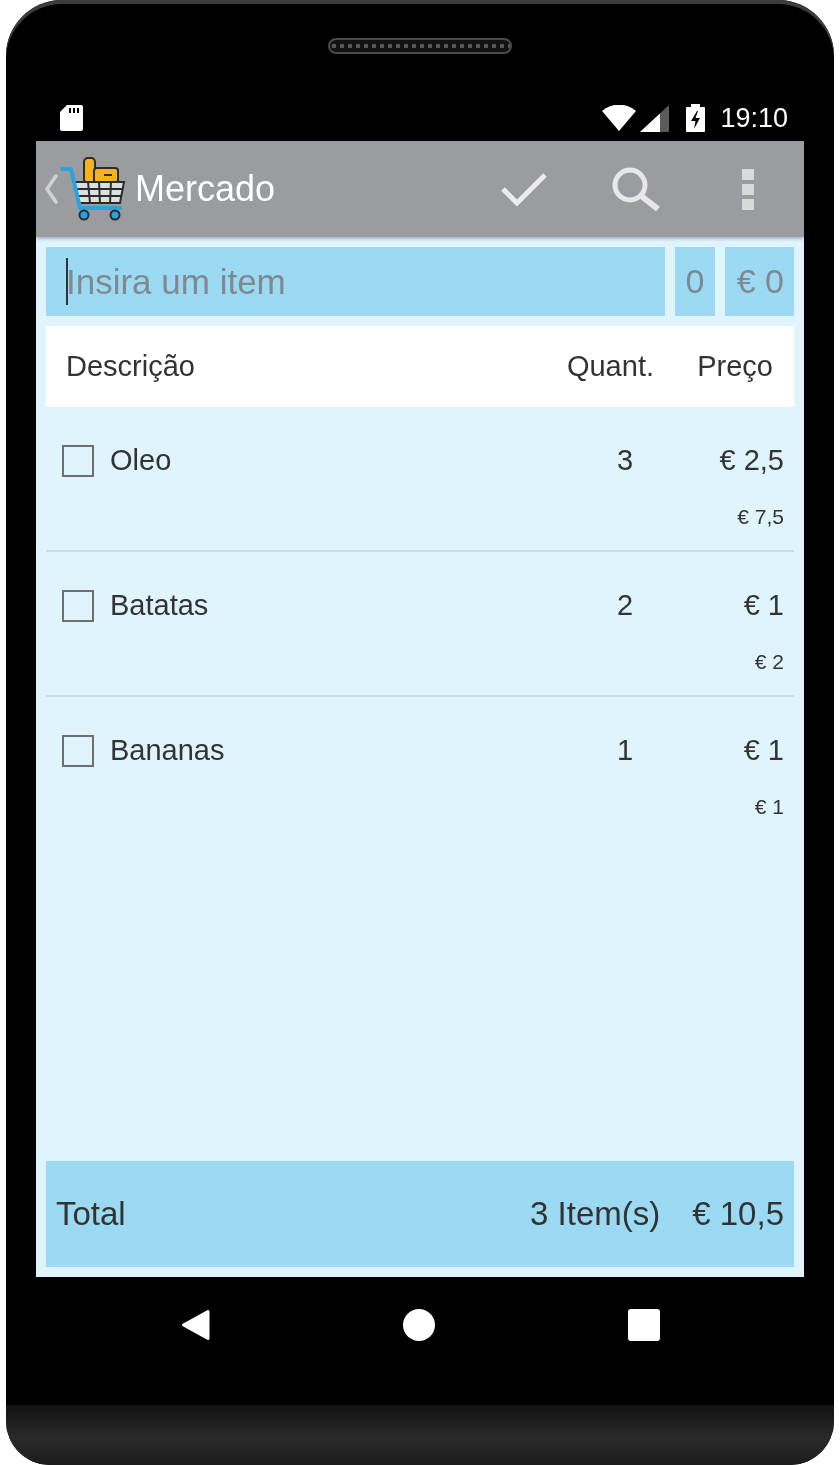 This screenshot has width=840, height=1465. Describe the element at coordinates (636, 189) in the screenshot. I see `search-icon` at that location.